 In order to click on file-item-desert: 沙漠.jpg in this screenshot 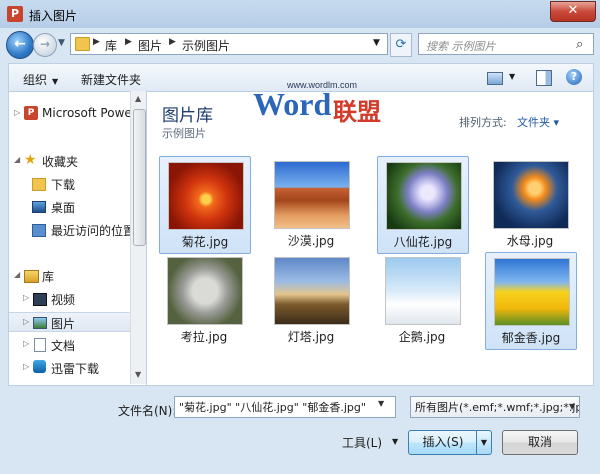, I will do `click(311, 204)`.